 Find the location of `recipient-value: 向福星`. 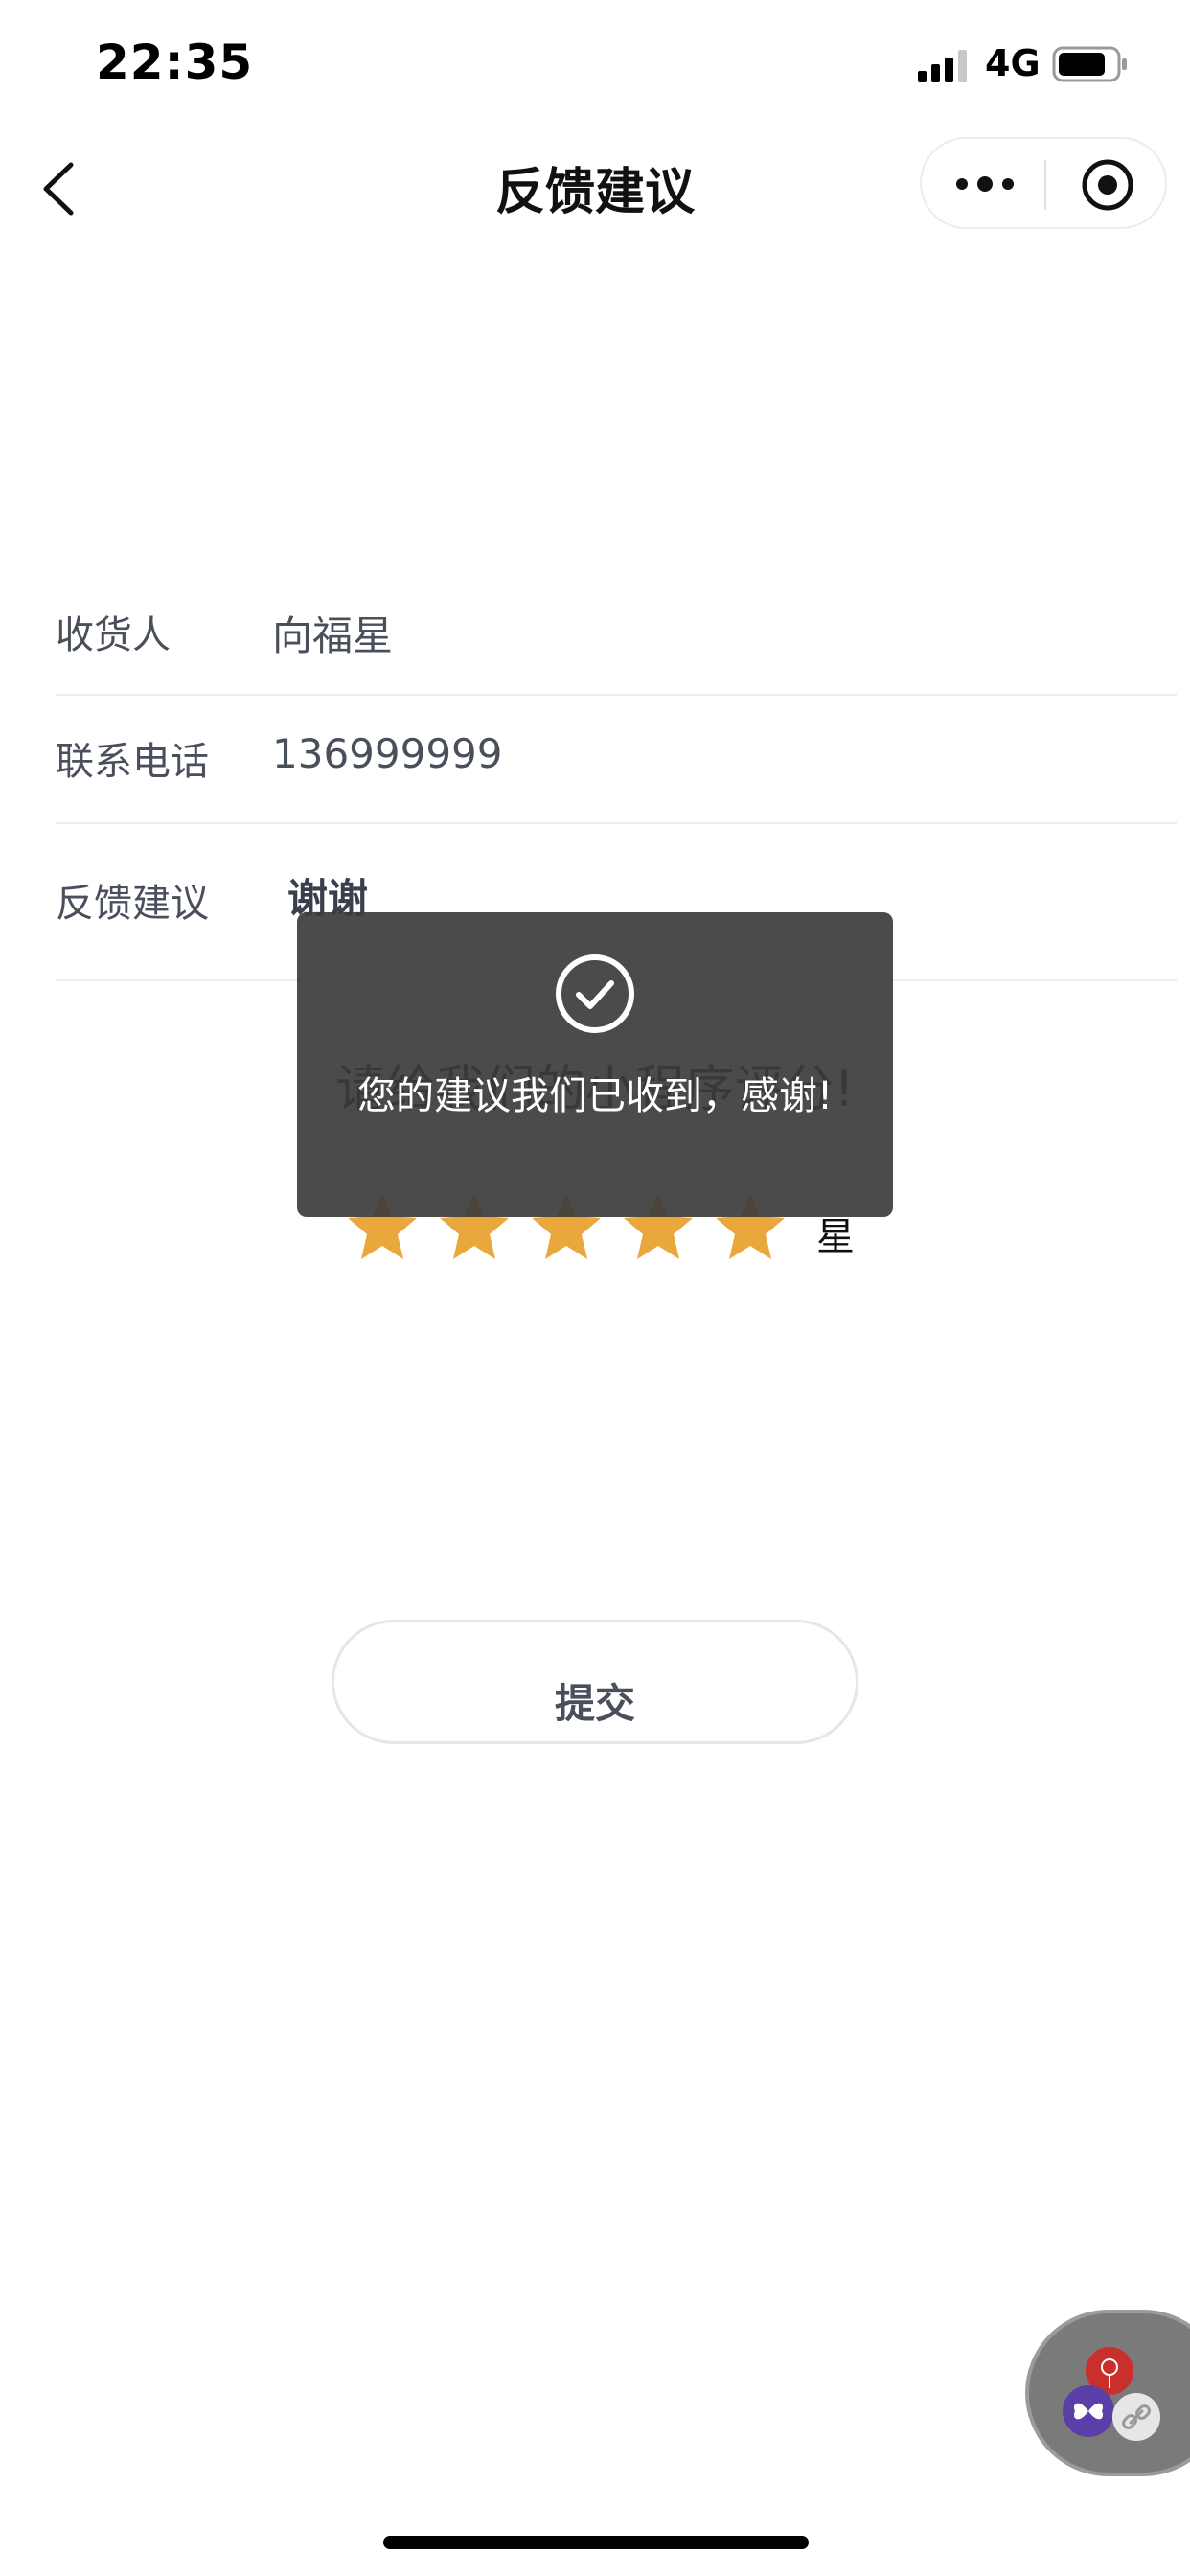

recipient-value: 向福星 is located at coordinates (333, 633).